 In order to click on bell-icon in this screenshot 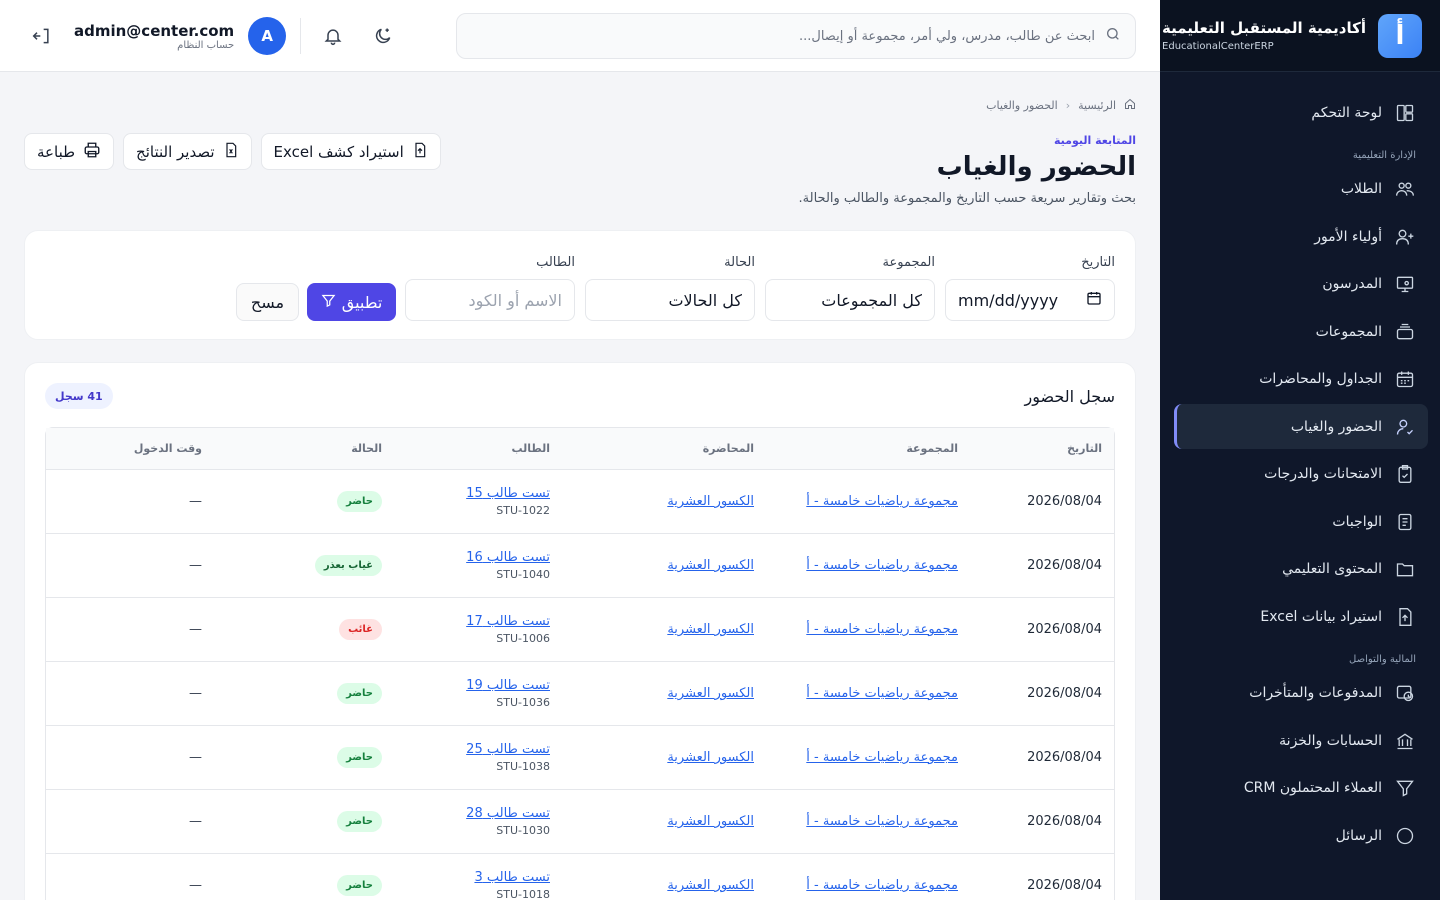, I will do `click(333, 36)`.